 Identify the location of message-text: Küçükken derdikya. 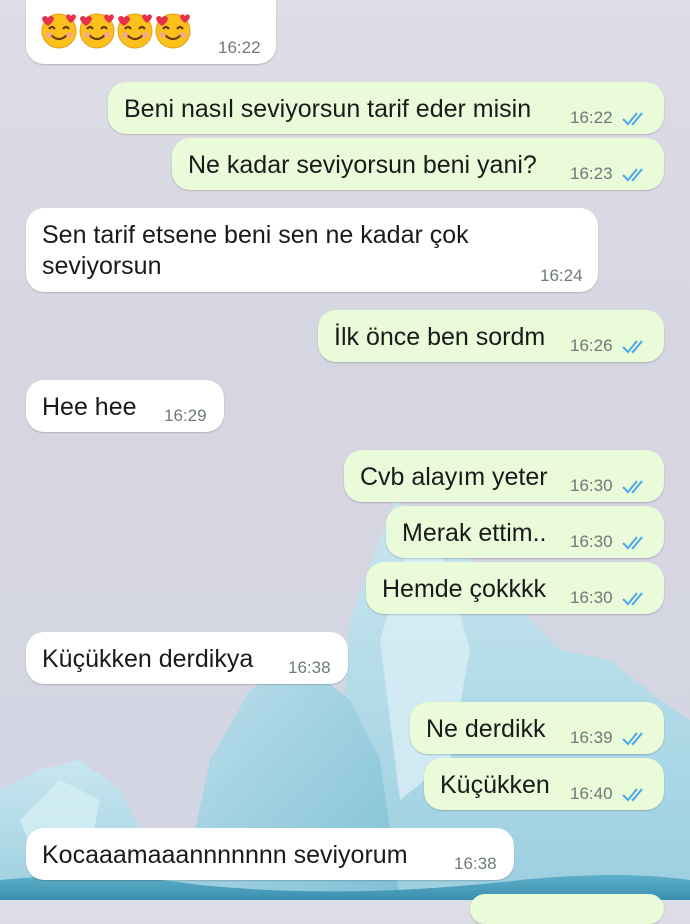
(148, 659).